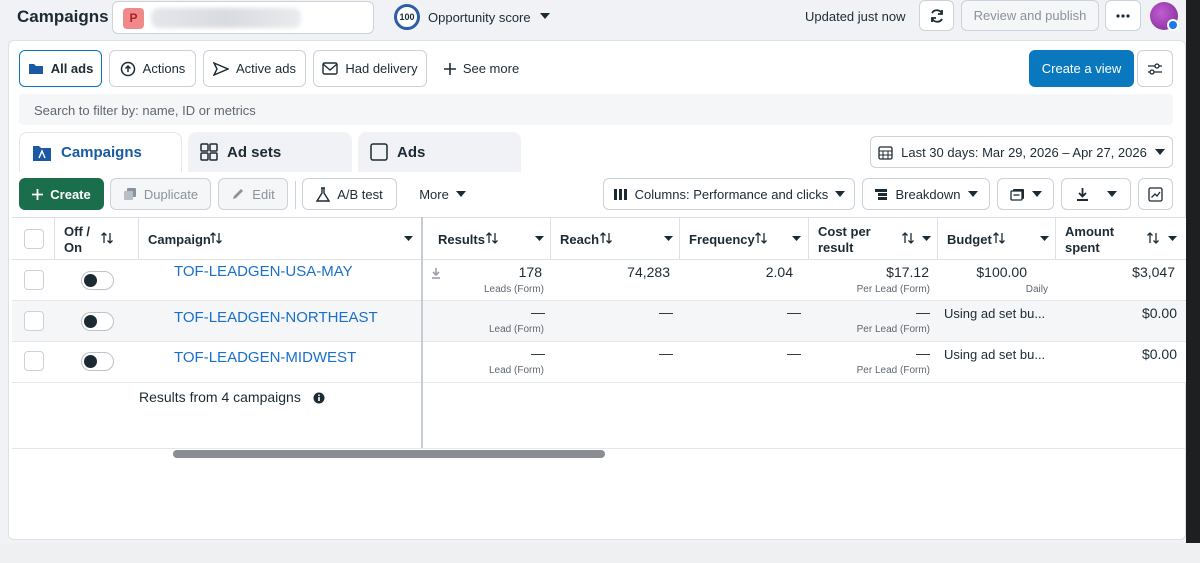 The image size is (1200, 563). I want to click on header-off-on-line1: Off /, so click(77, 231).